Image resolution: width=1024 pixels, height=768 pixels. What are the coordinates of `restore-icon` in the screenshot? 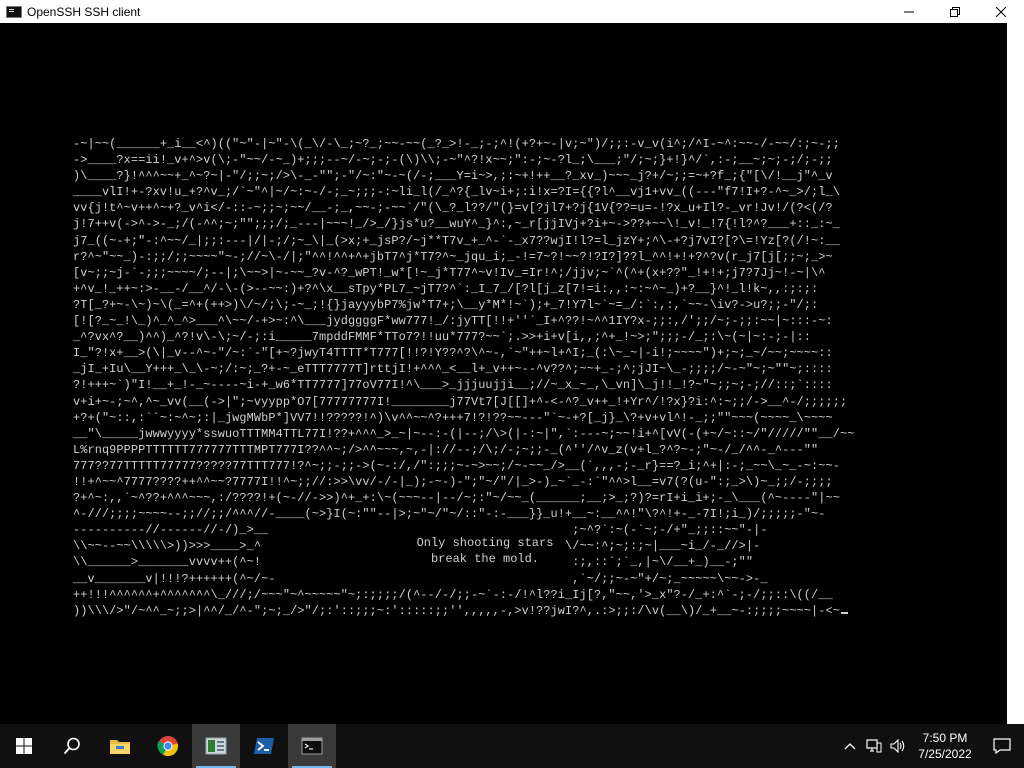 It's located at (955, 11).